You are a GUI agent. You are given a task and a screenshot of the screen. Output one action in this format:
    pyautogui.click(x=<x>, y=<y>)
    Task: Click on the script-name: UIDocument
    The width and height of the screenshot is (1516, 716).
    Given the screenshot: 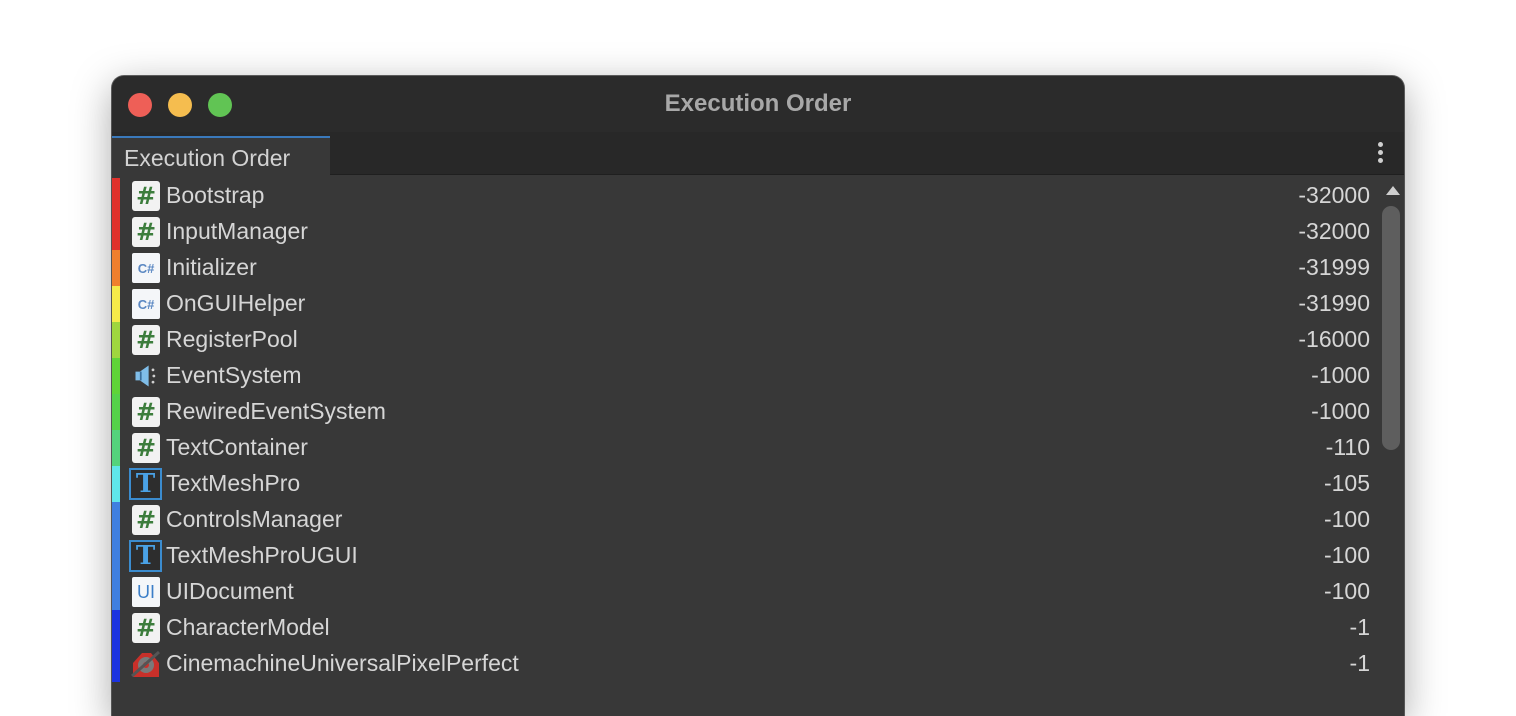 What is the action you would take?
    pyautogui.click(x=230, y=591)
    